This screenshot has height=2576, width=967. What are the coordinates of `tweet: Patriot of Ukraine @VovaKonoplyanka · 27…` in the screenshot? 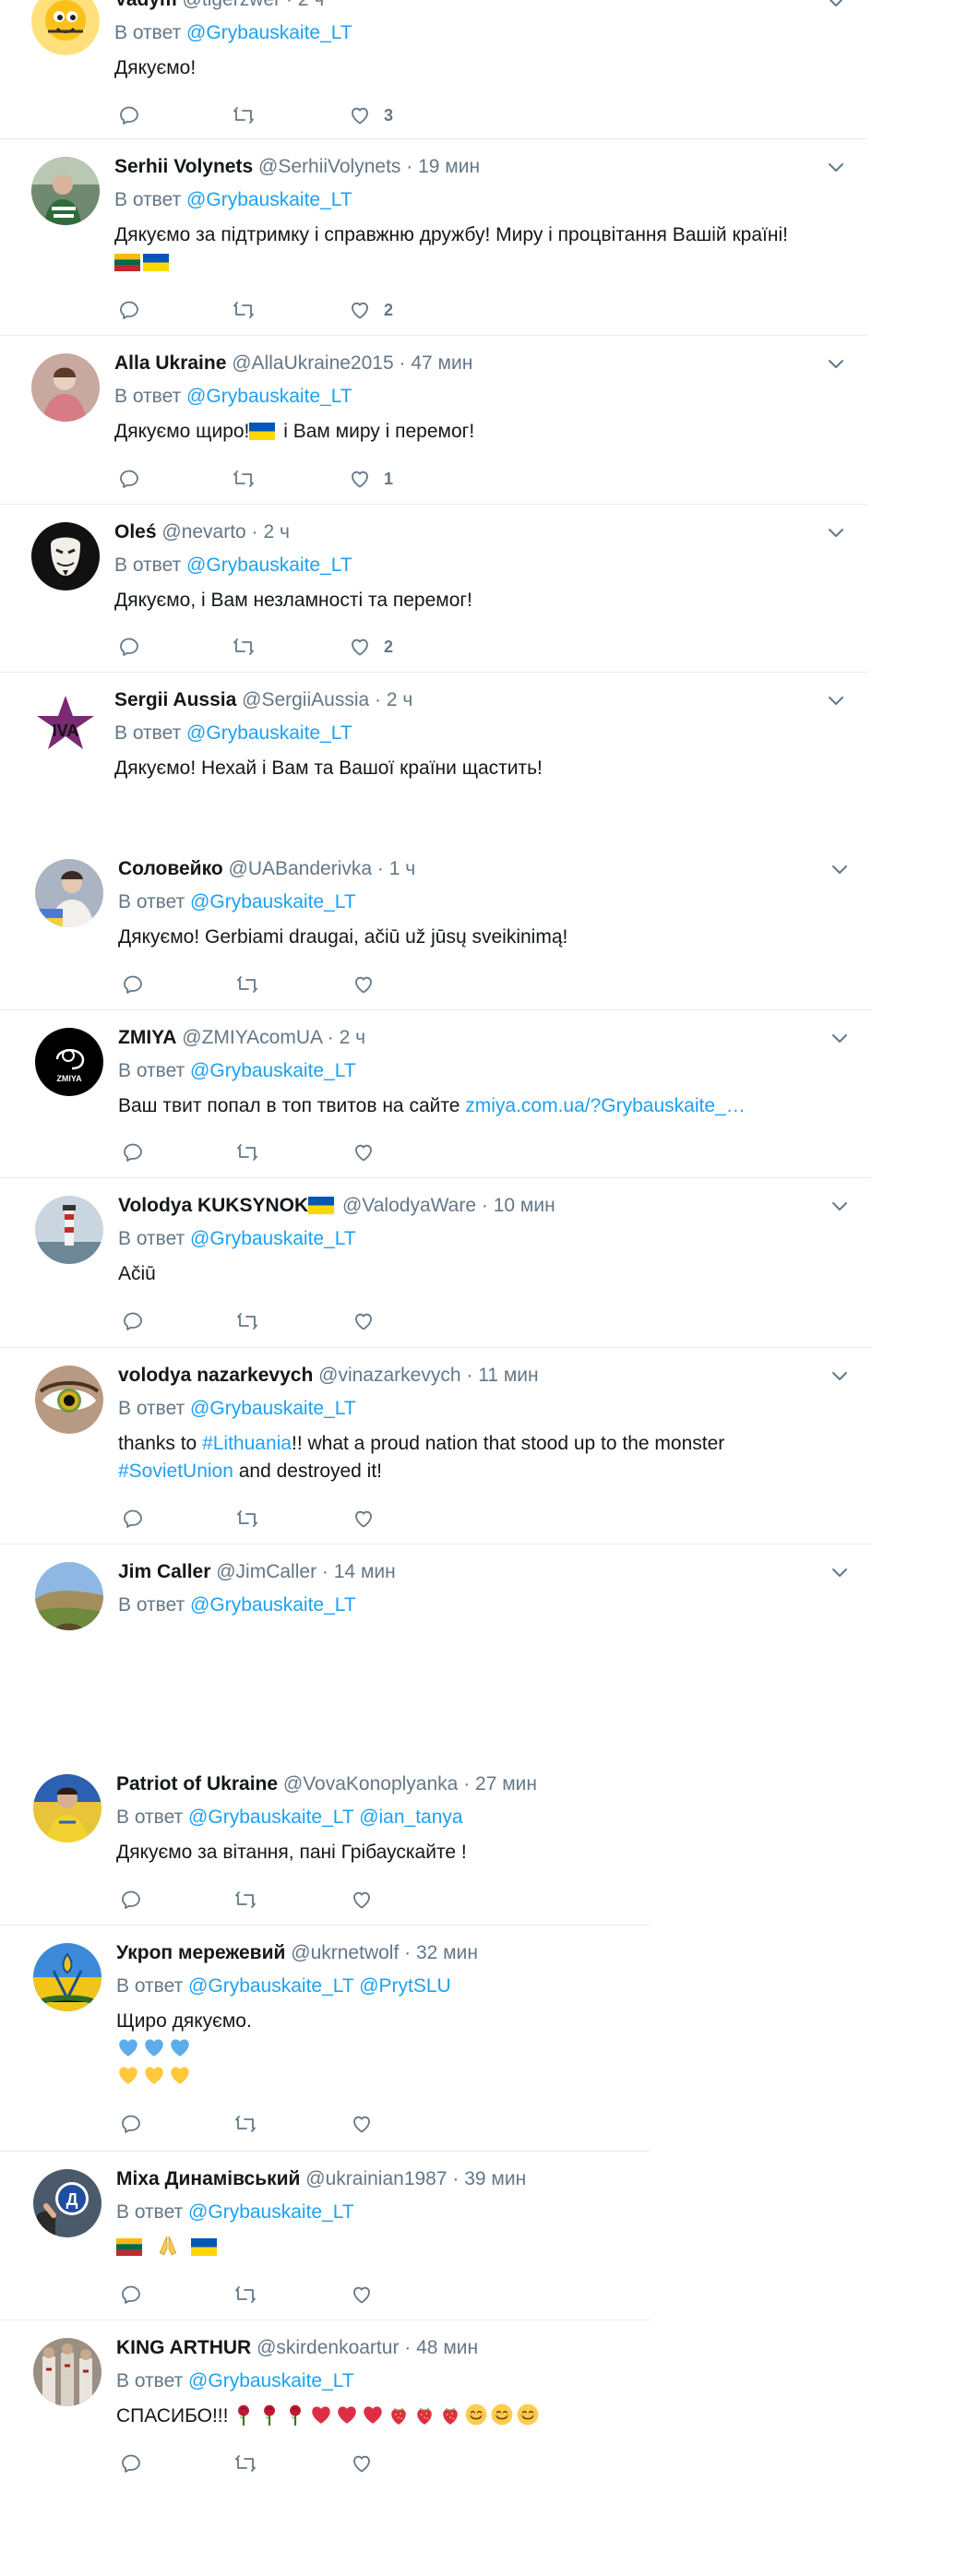 It's located at (325, 1831).